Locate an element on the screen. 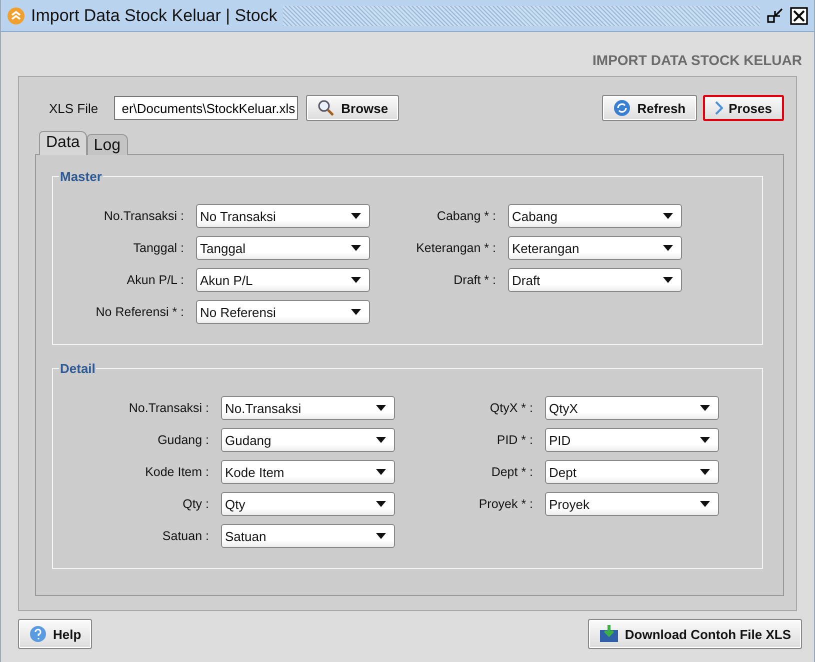  dropdown: Akun P/L is located at coordinates (283, 280).